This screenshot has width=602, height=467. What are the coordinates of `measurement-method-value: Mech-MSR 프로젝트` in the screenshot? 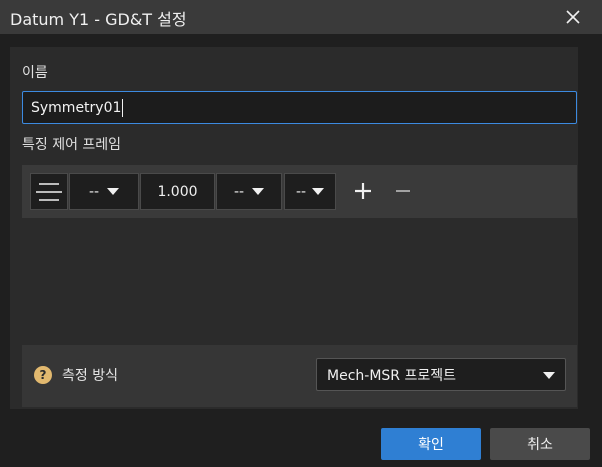 It's located at (391, 375).